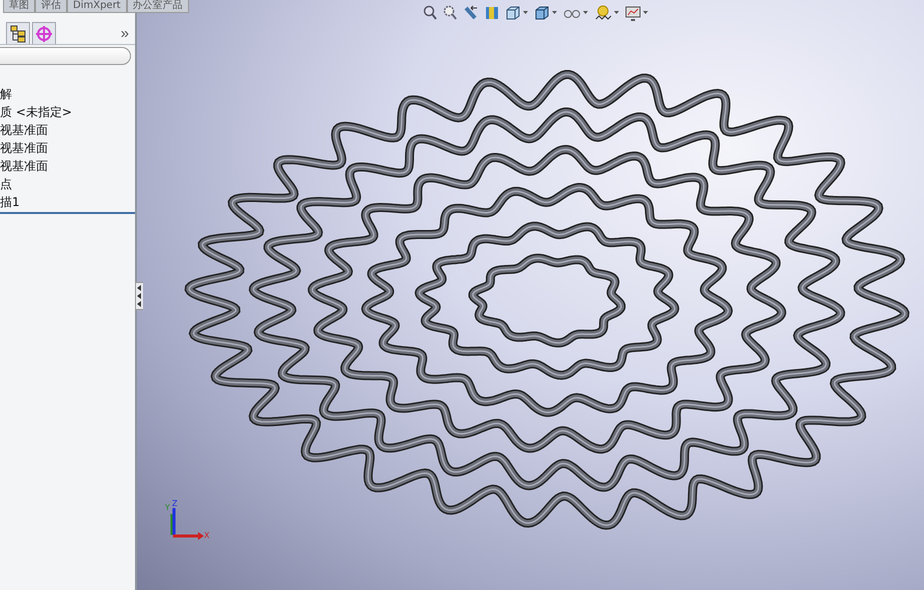 The image size is (924, 590). Describe the element at coordinates (67, 112) in the screenshot. I see `tree-item: 质 <未指定>` at that location.